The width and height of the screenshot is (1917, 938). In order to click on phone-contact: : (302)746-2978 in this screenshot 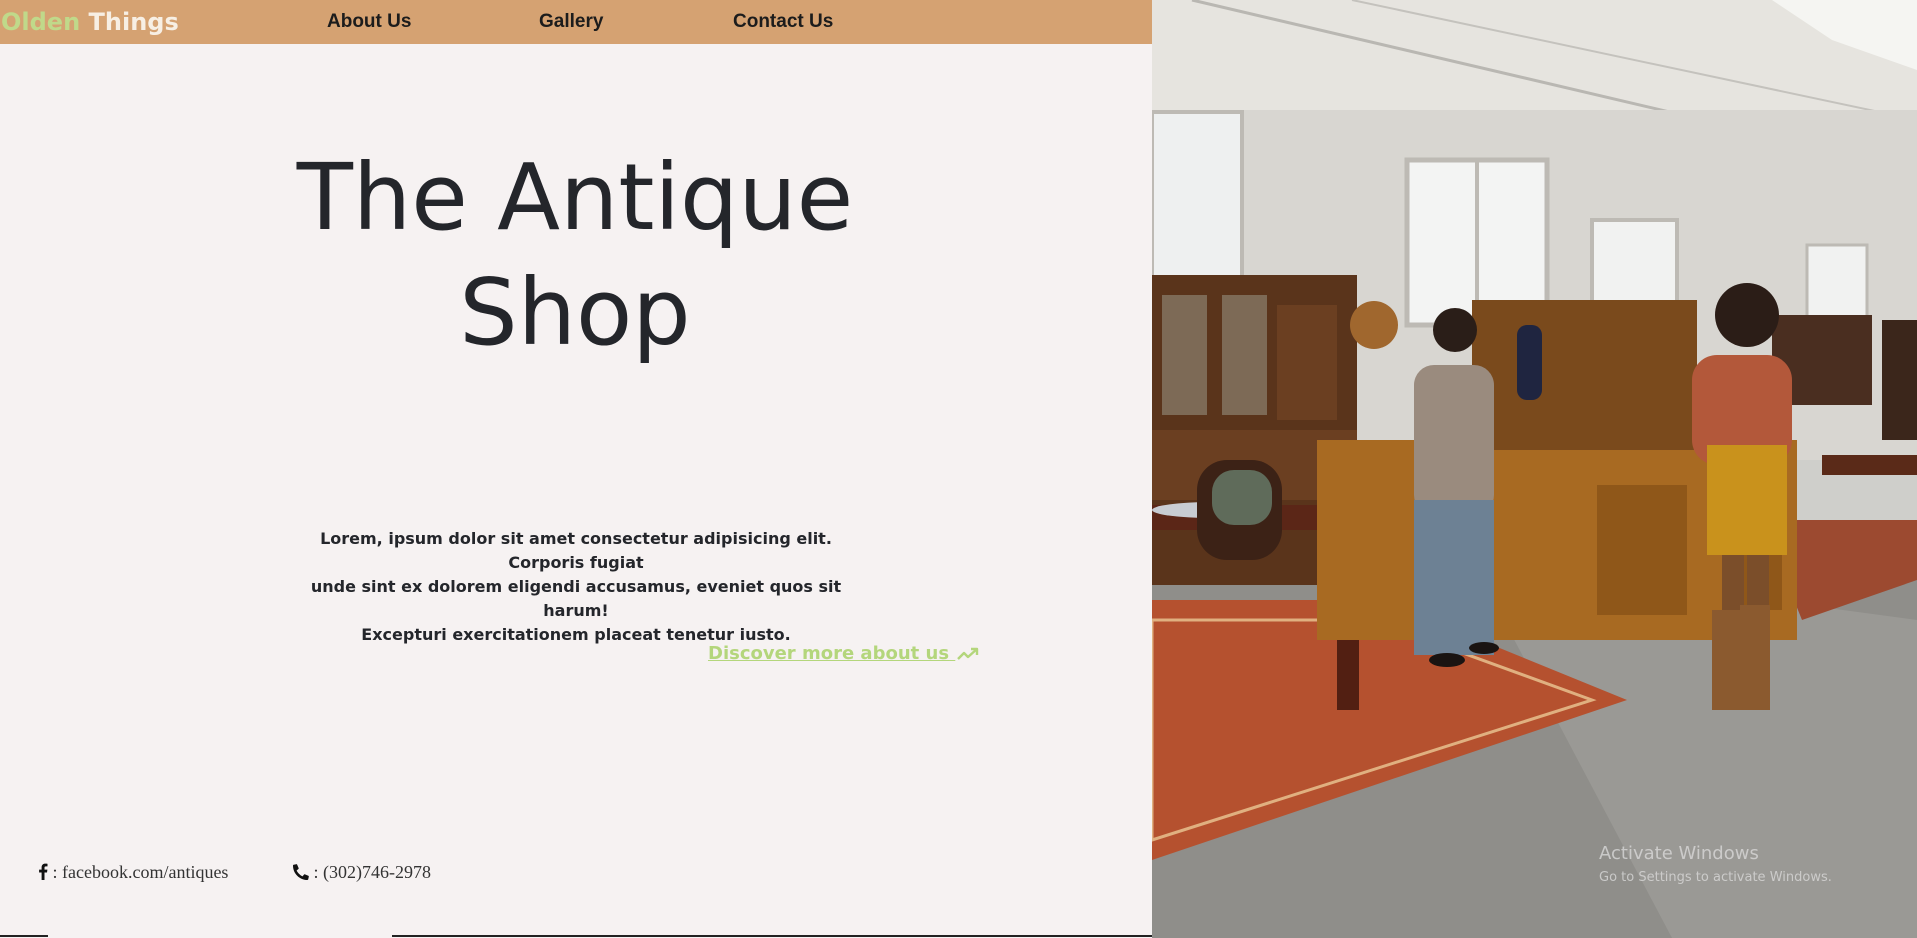, I will do `click(362, 872)`.